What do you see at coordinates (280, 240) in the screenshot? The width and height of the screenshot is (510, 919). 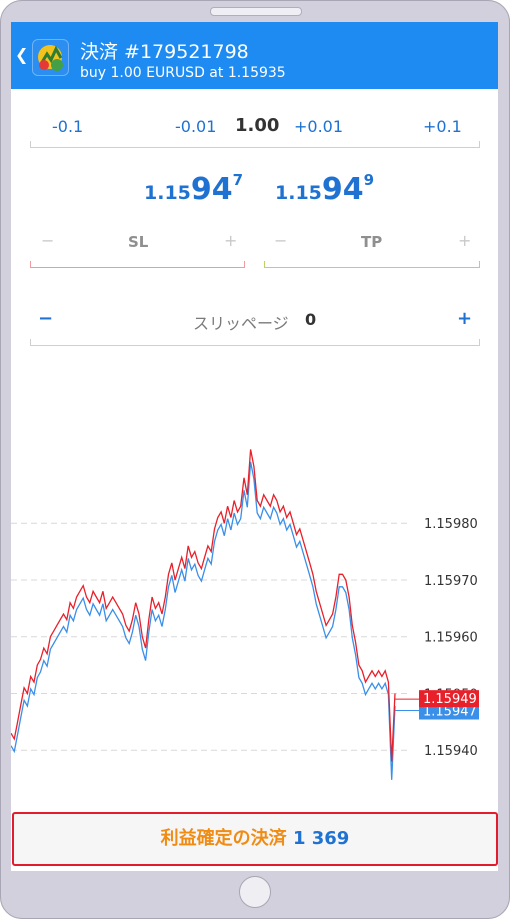 I see `tp-minus-button: −` at bounding box center [280, 240].